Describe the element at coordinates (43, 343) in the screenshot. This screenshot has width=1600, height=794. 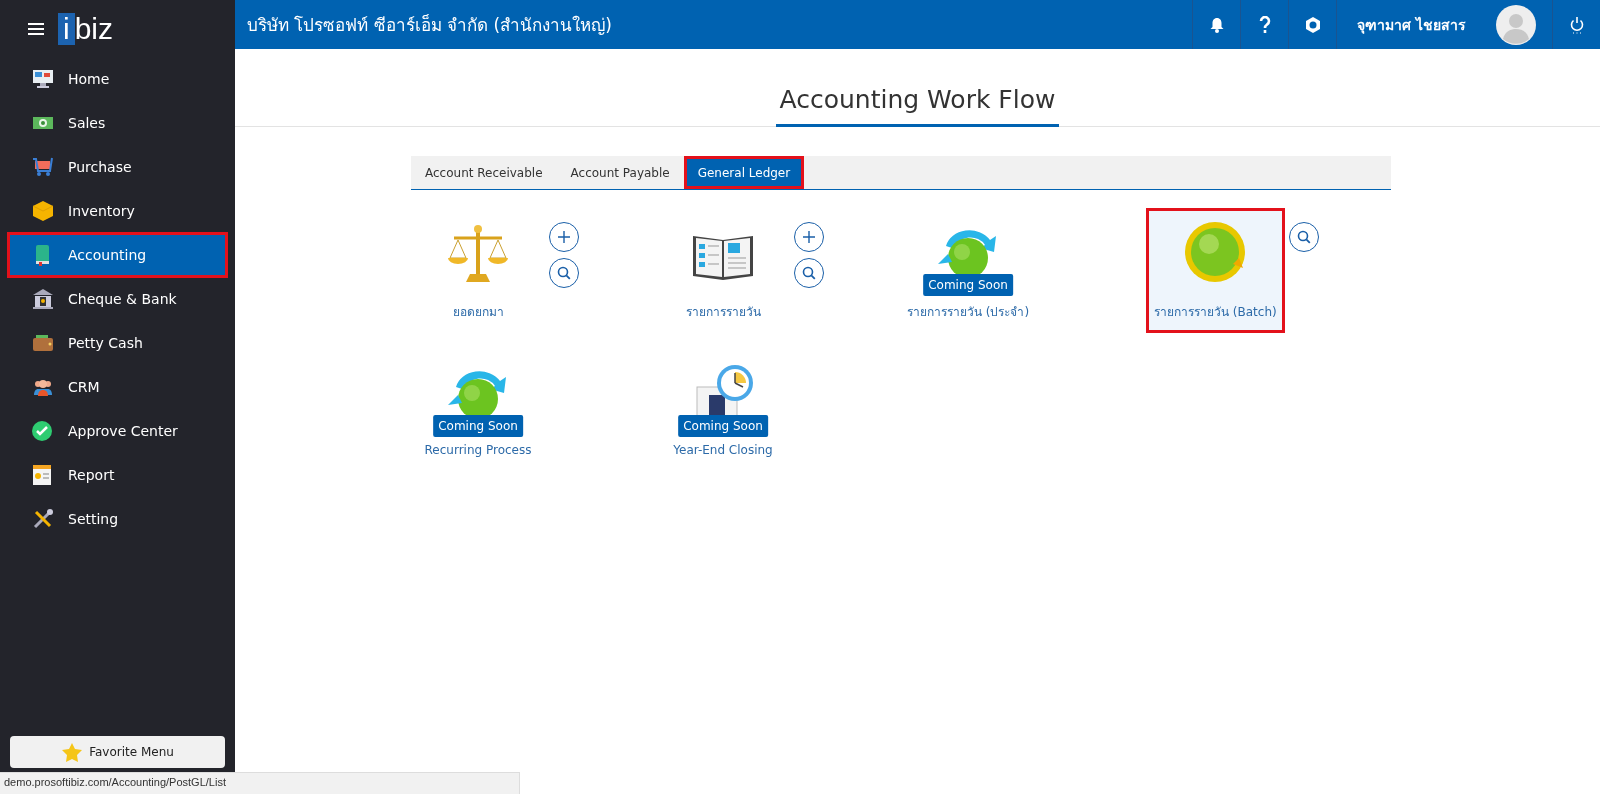
I see `wallet-icon` at that location.